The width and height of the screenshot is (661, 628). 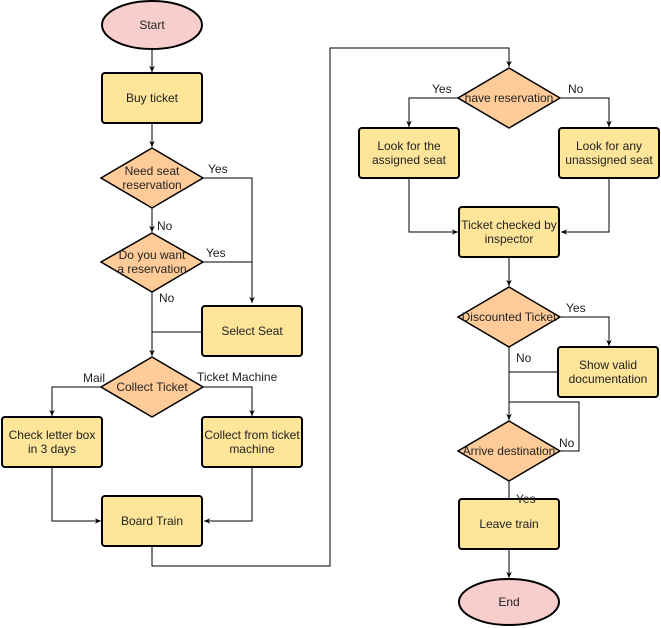 I want to click on node-label-line2: inspector, so click(x=509, y=239).